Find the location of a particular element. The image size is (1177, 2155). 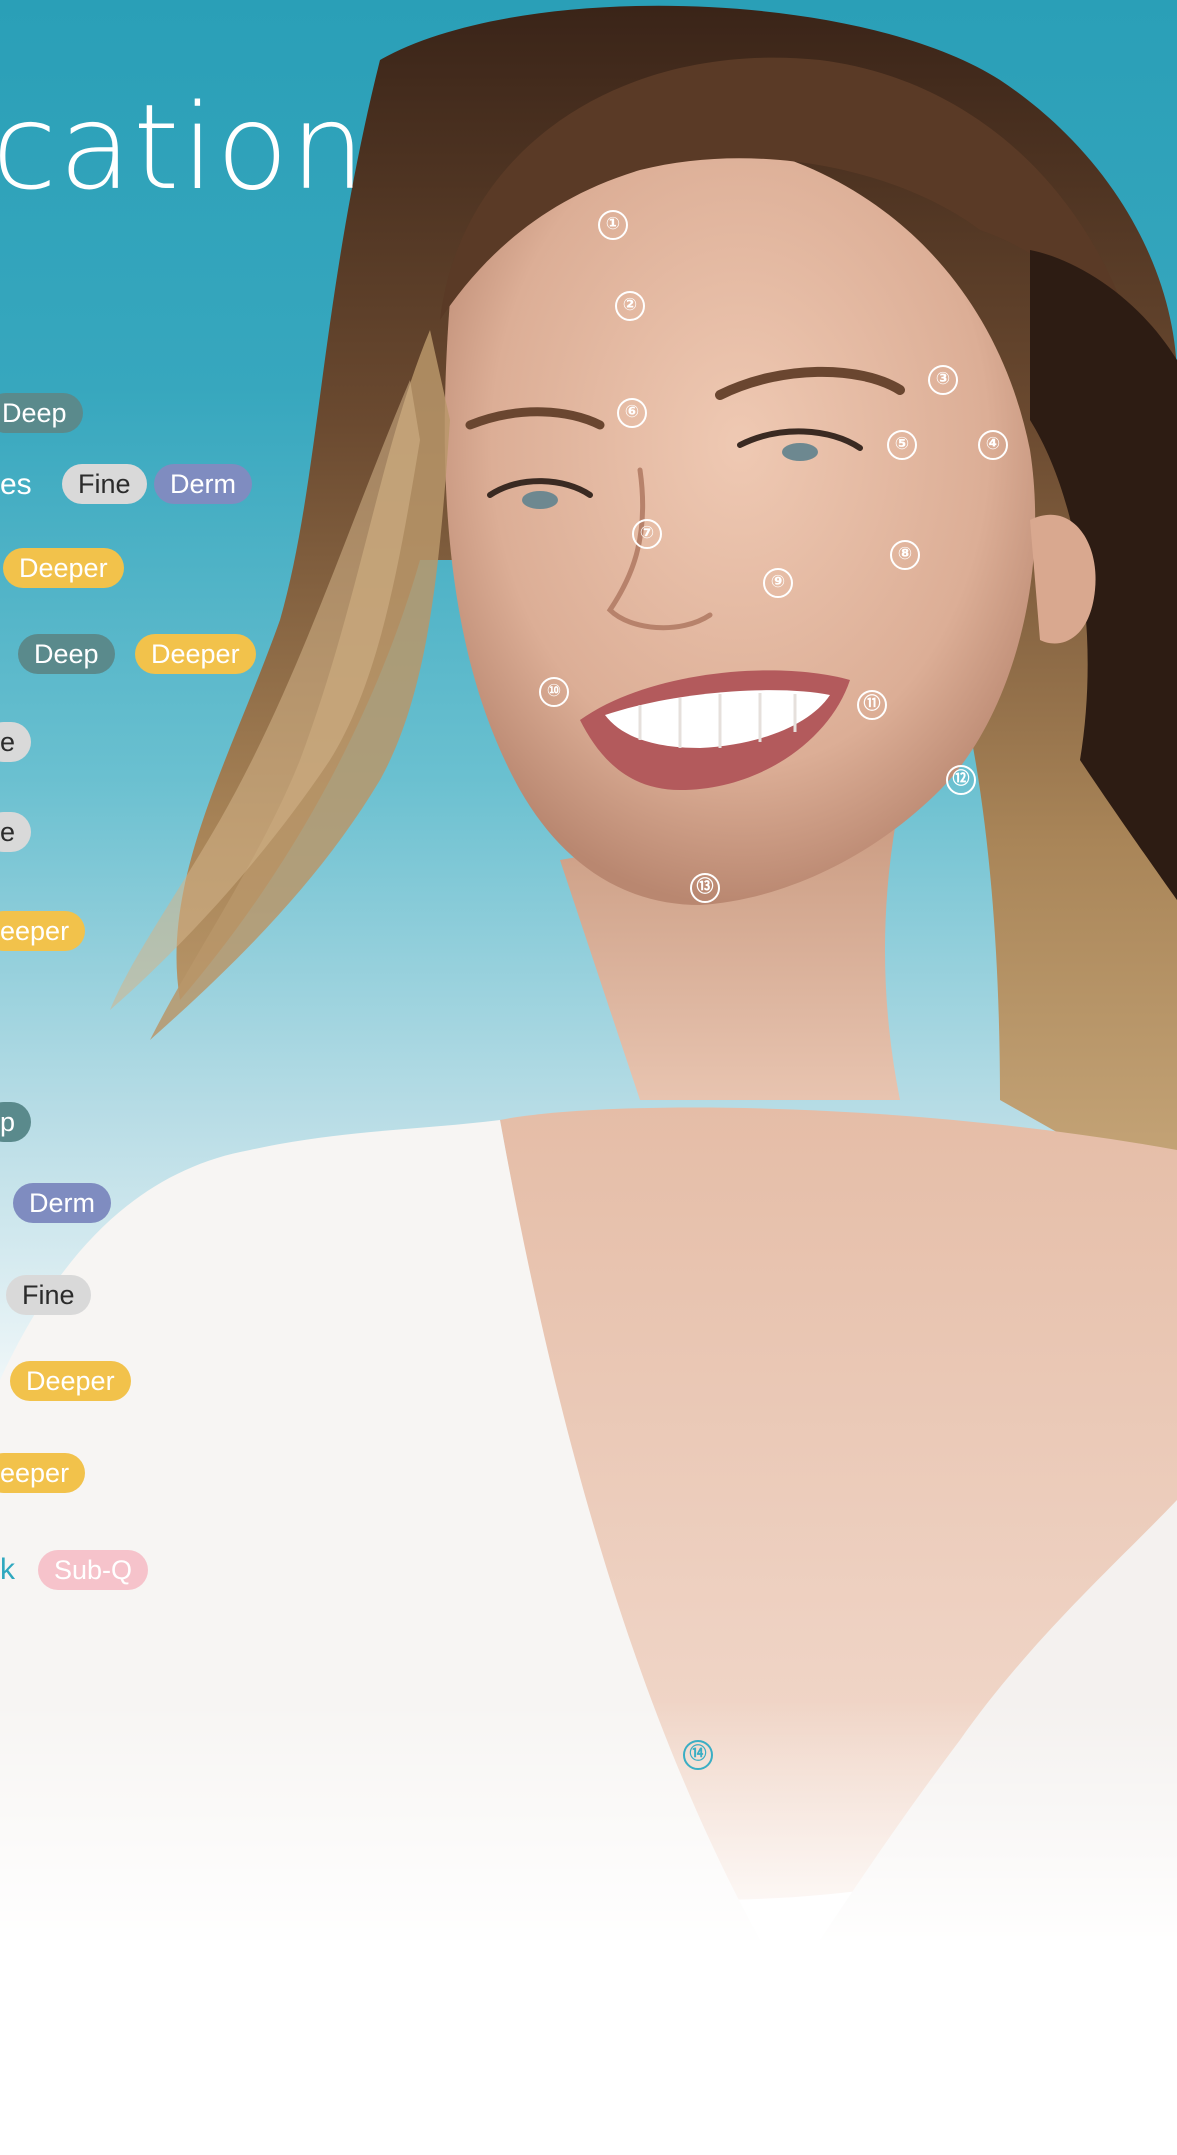

marker-14: ⑭ is located at coordinates (698, 1755).